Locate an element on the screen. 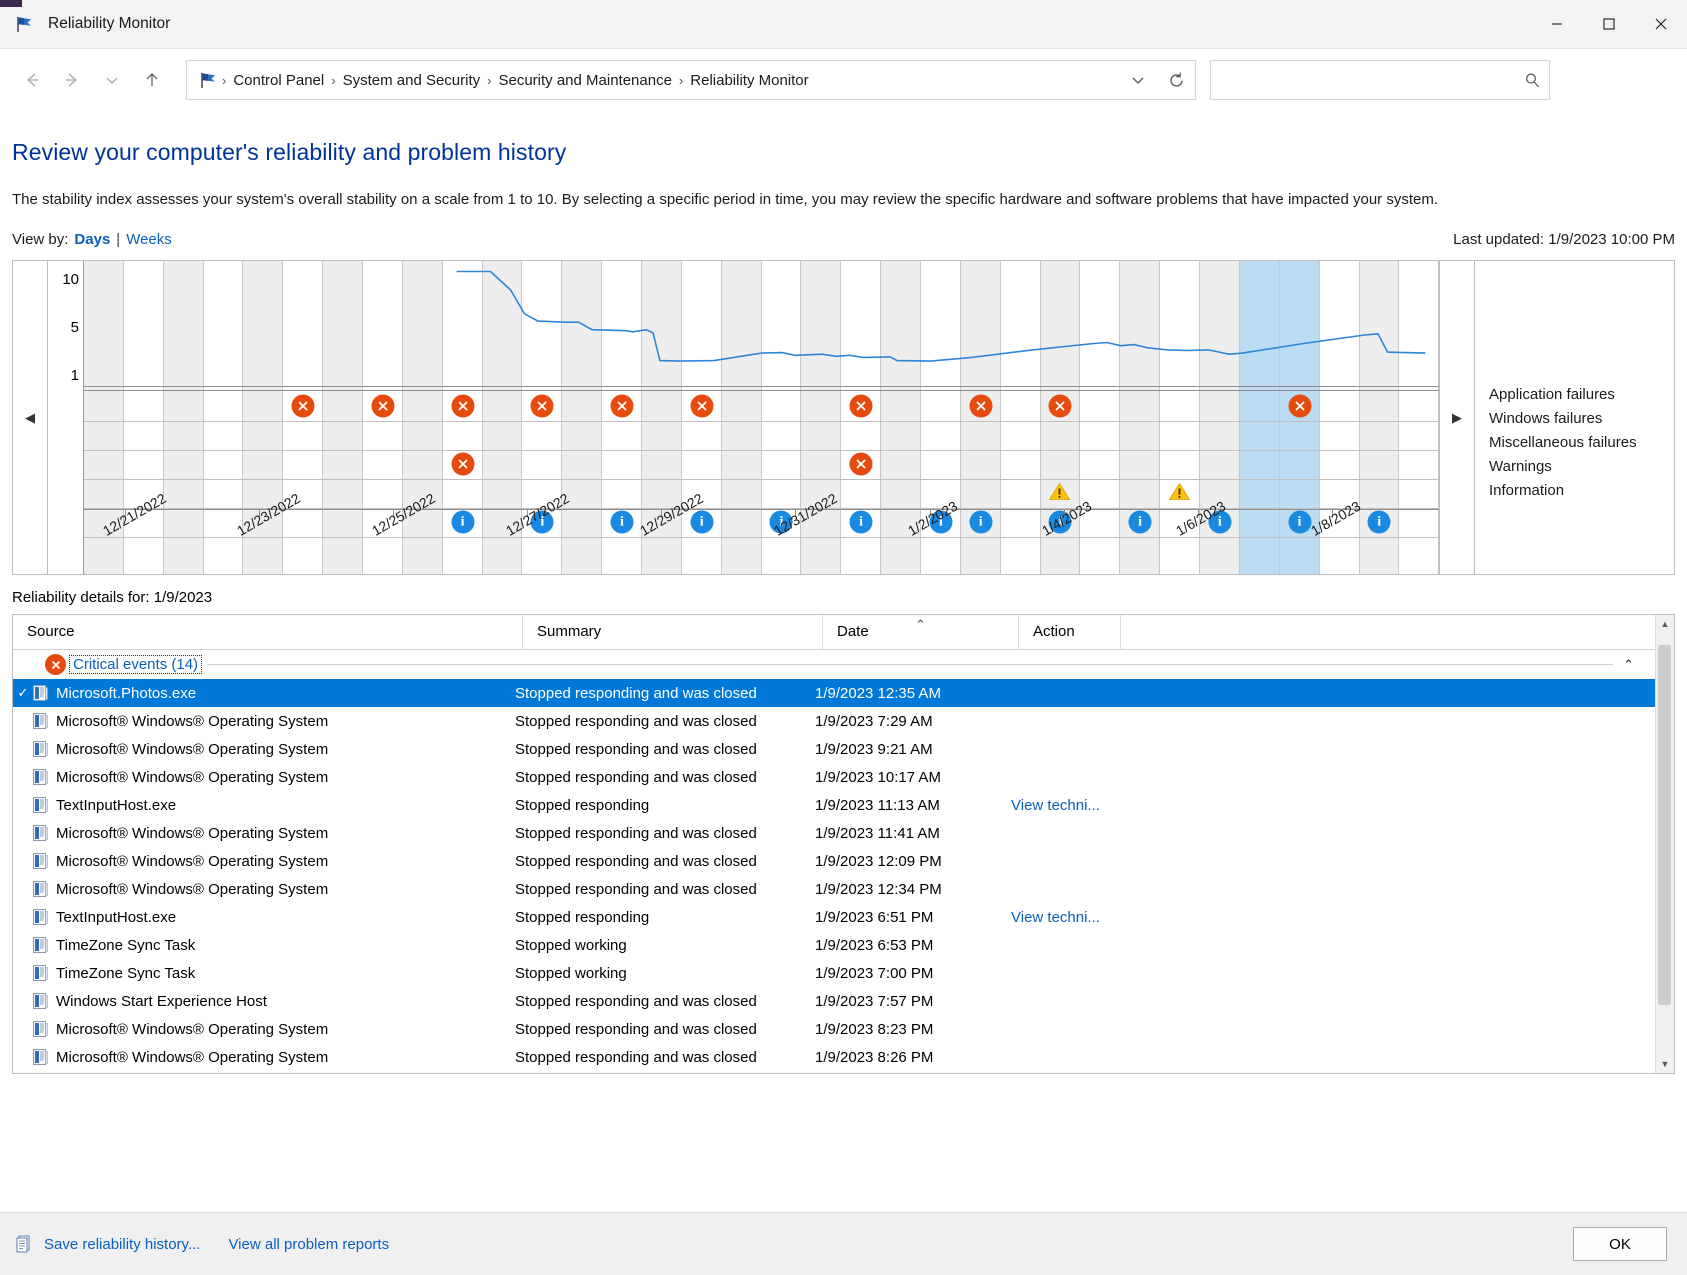  forward-button is located at coordinates (72, 80).